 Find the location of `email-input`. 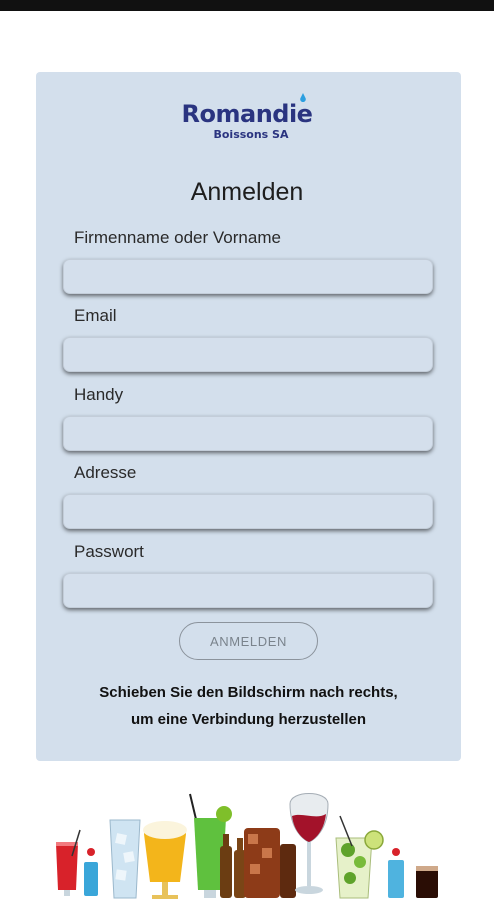

email-input is located at coordinates (248, 354).